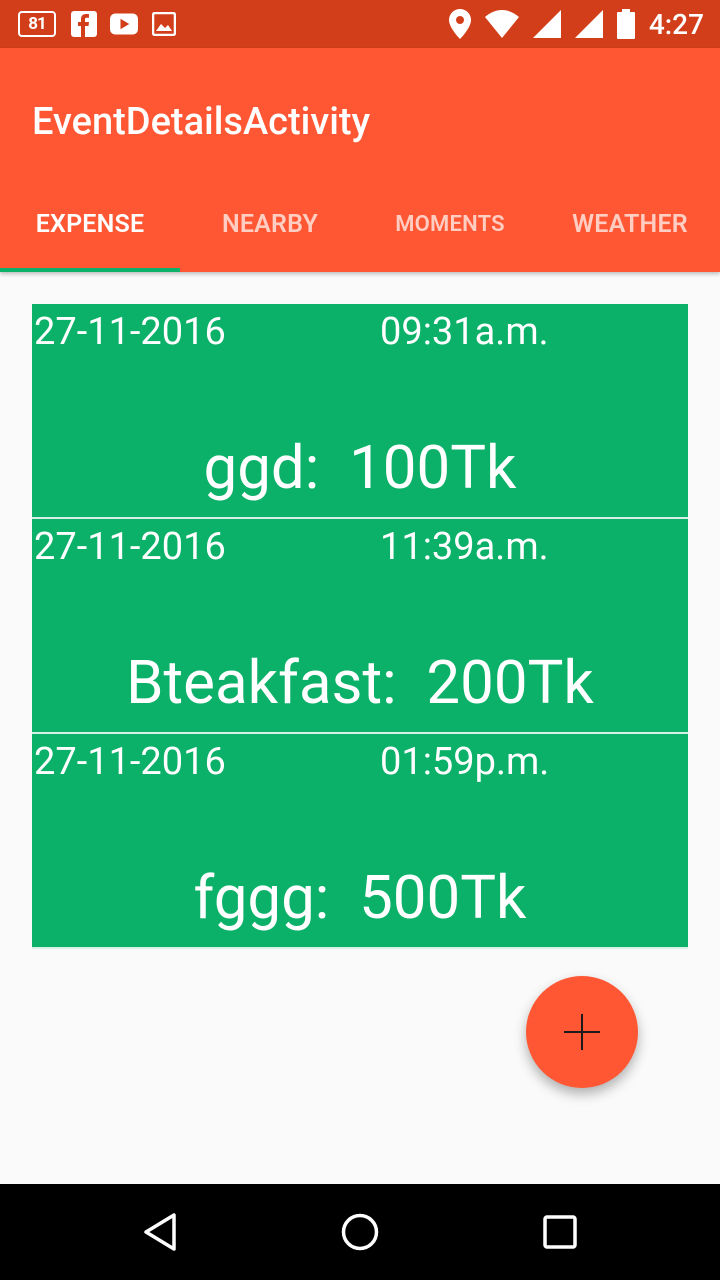 This screenshot has width=720, height=1280. I want to click on expense-time: 11:39a.m., so click(464, 547).